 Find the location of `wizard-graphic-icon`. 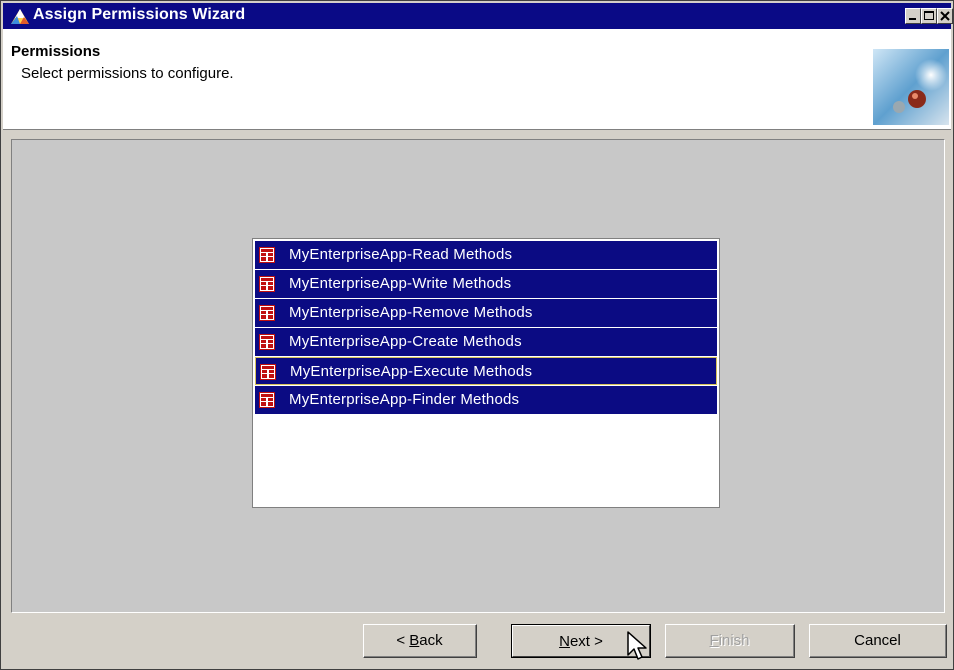

wizard-graphic-icon is located at coordinates (911, 87).